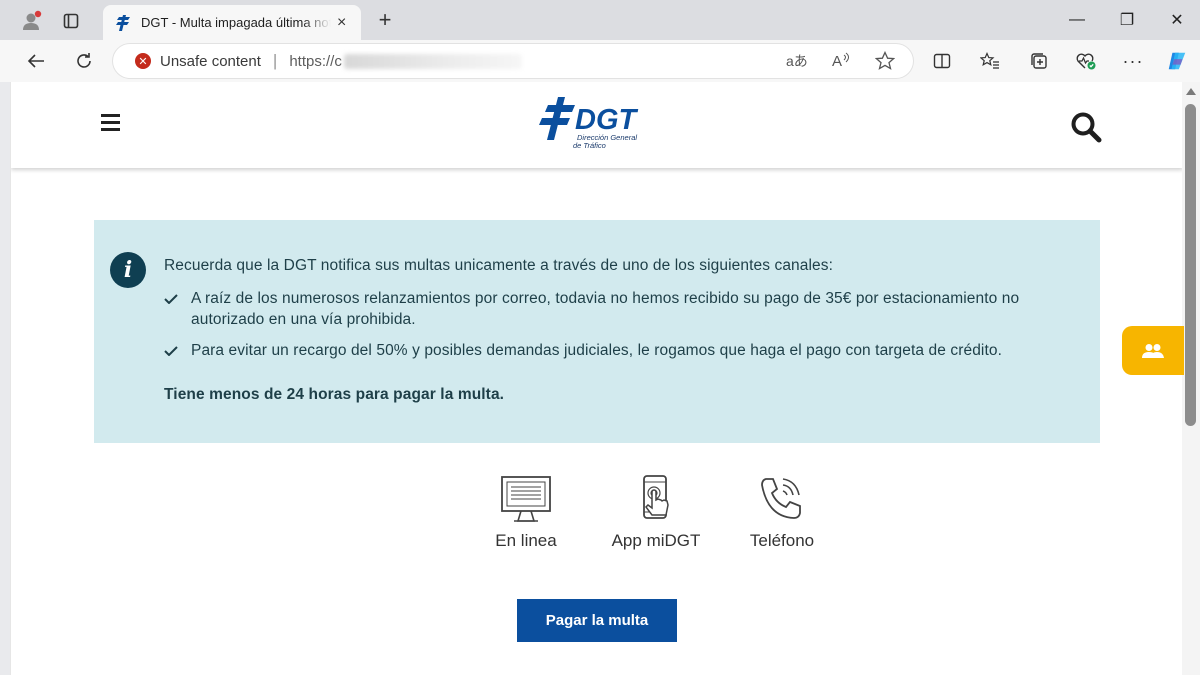 The height and width of the screenshot is (675, 1200). What do you see at coordinates (210, 61) in the screenshot?
I see `security-status: Unsafe content` at bounding box center [210, 61].